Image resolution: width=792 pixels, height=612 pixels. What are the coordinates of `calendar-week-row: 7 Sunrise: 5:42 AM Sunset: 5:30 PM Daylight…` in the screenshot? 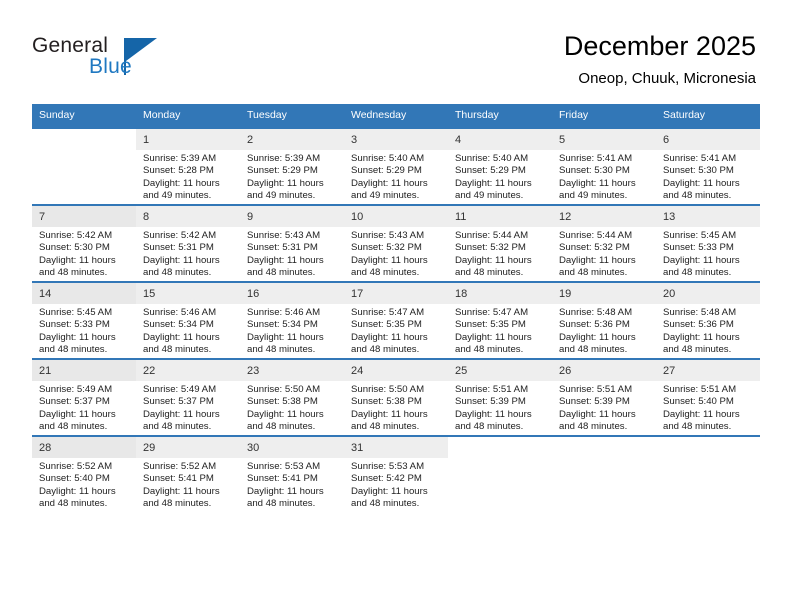 It's located at (396, 243).